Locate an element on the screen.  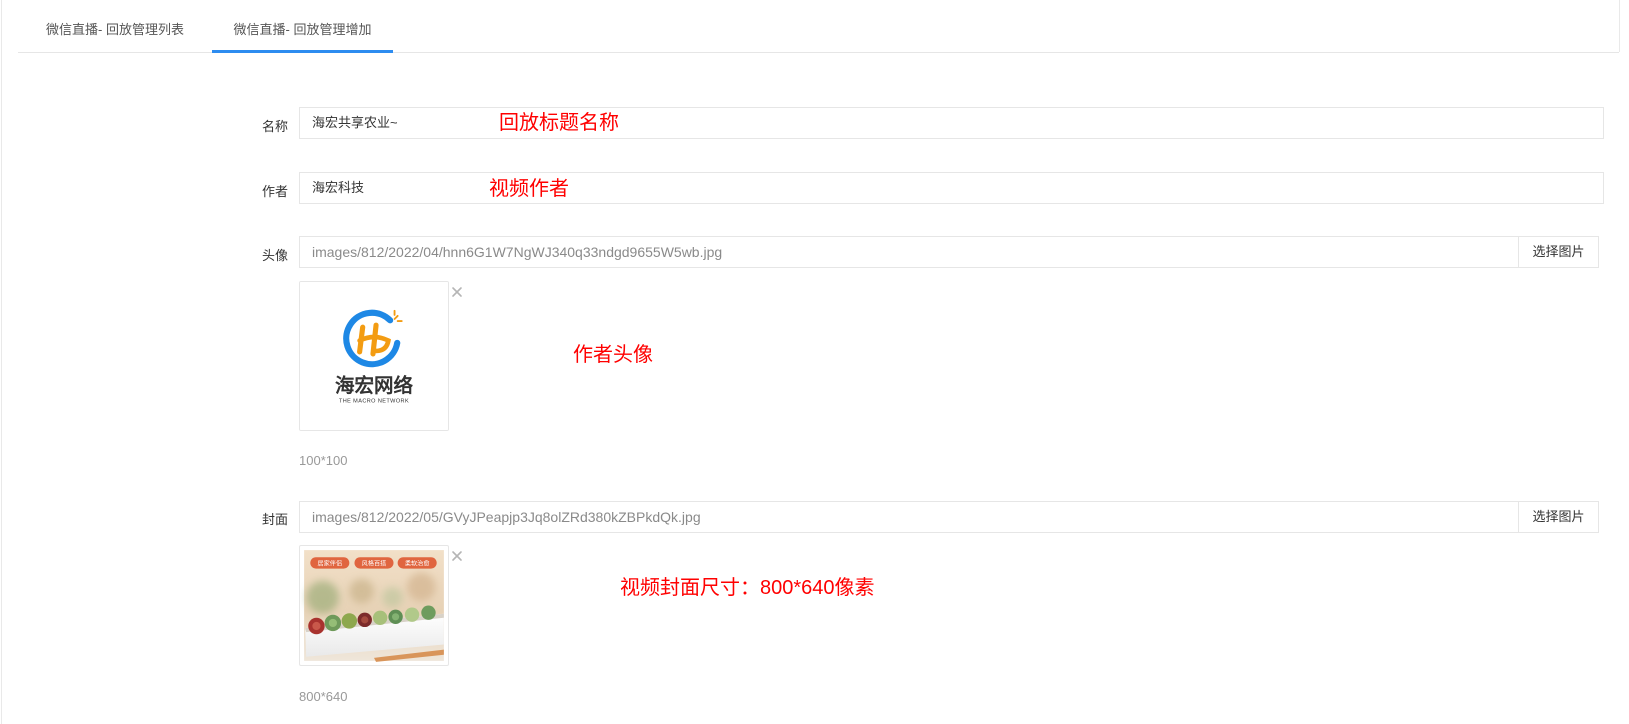
cover-tag-3: 柔软治愈 is located at coordinates (417, 563).